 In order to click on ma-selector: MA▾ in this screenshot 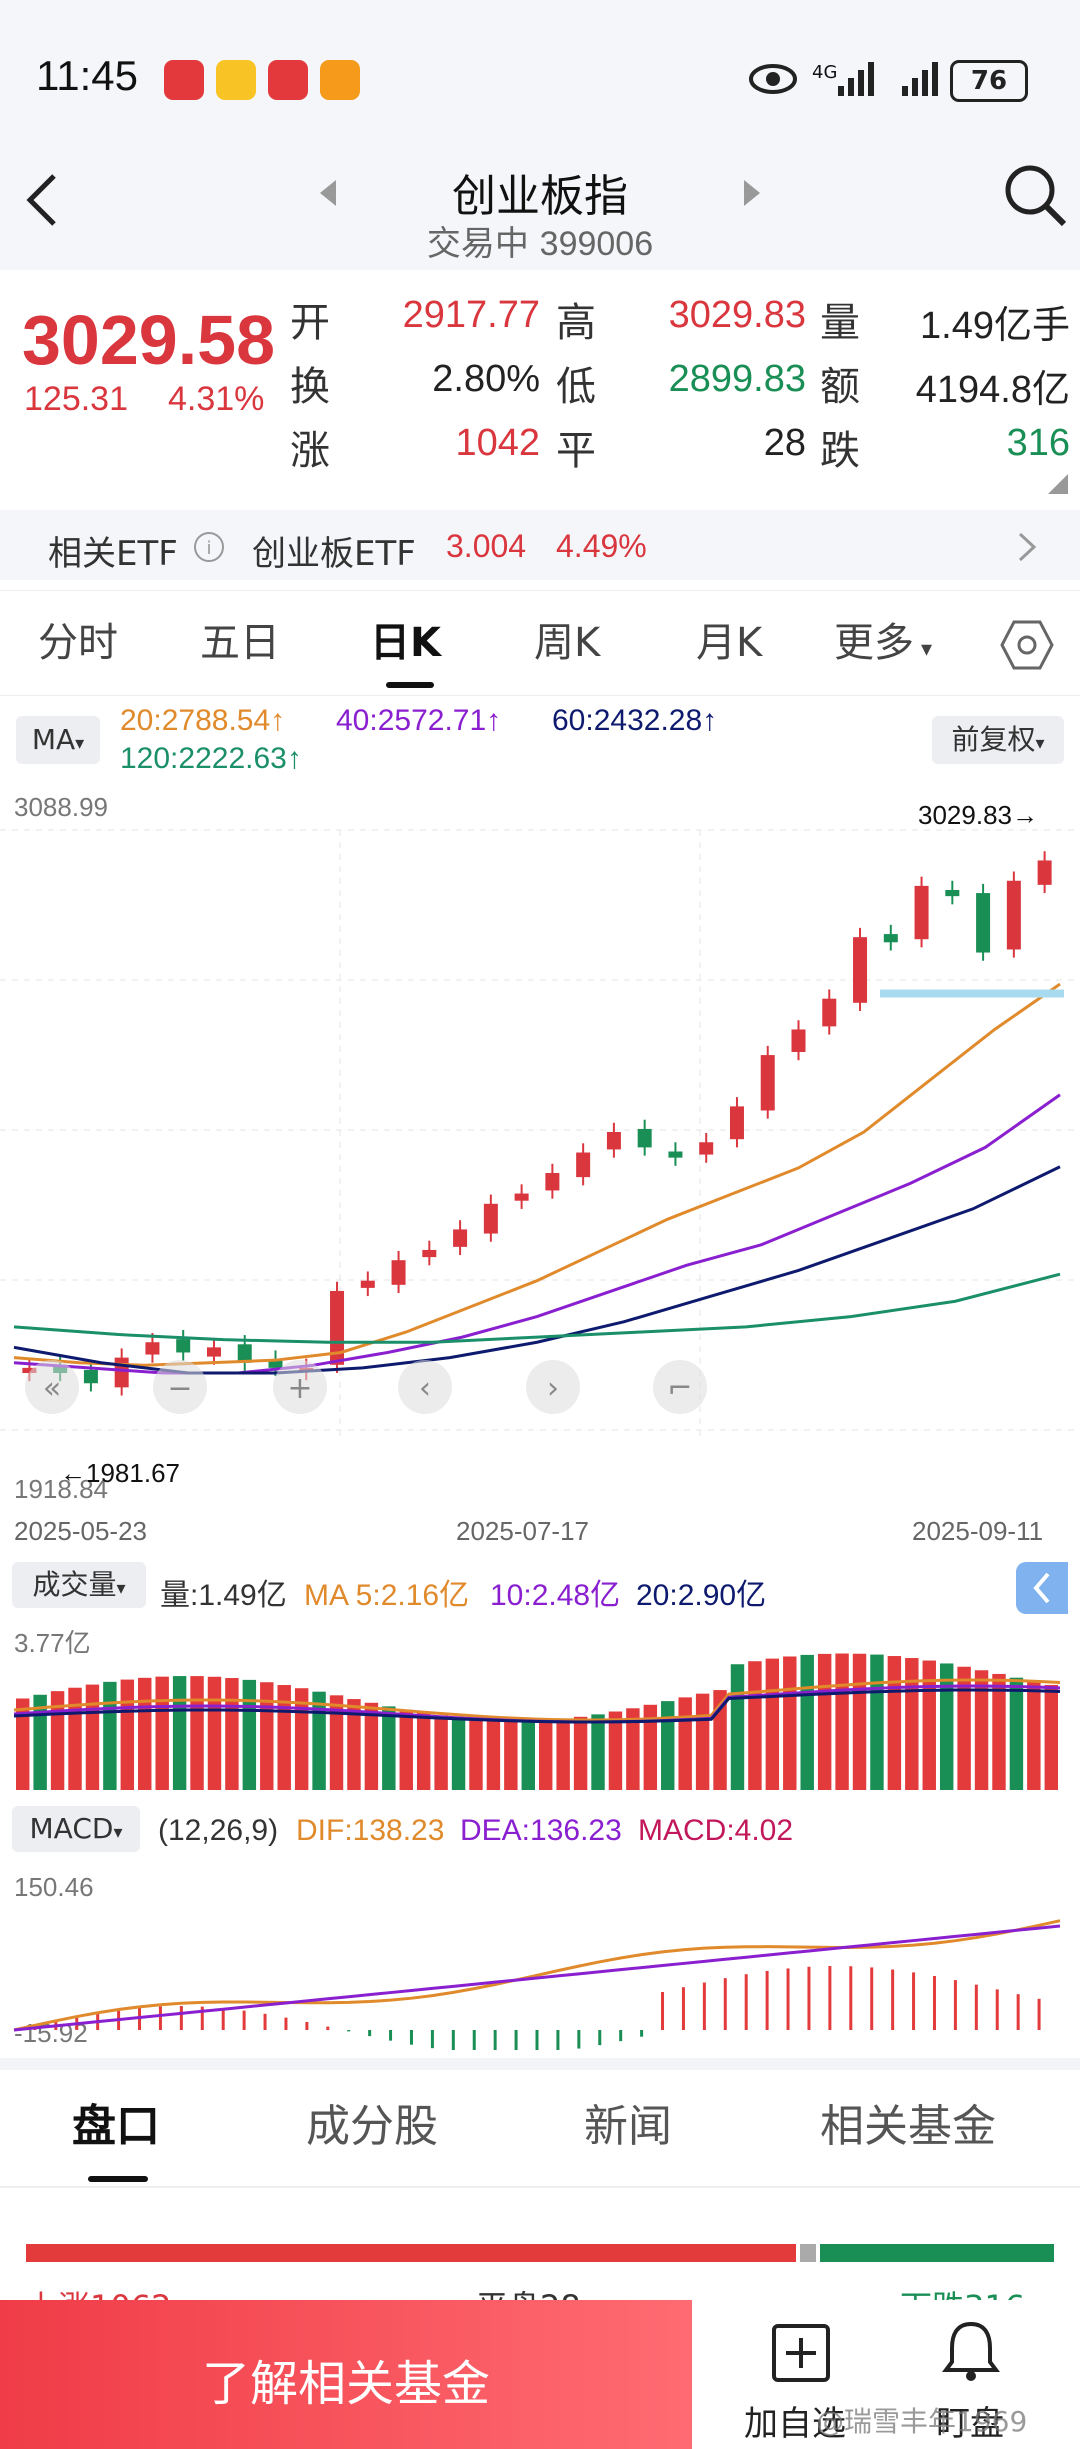, I will do `click(58, 740)`.